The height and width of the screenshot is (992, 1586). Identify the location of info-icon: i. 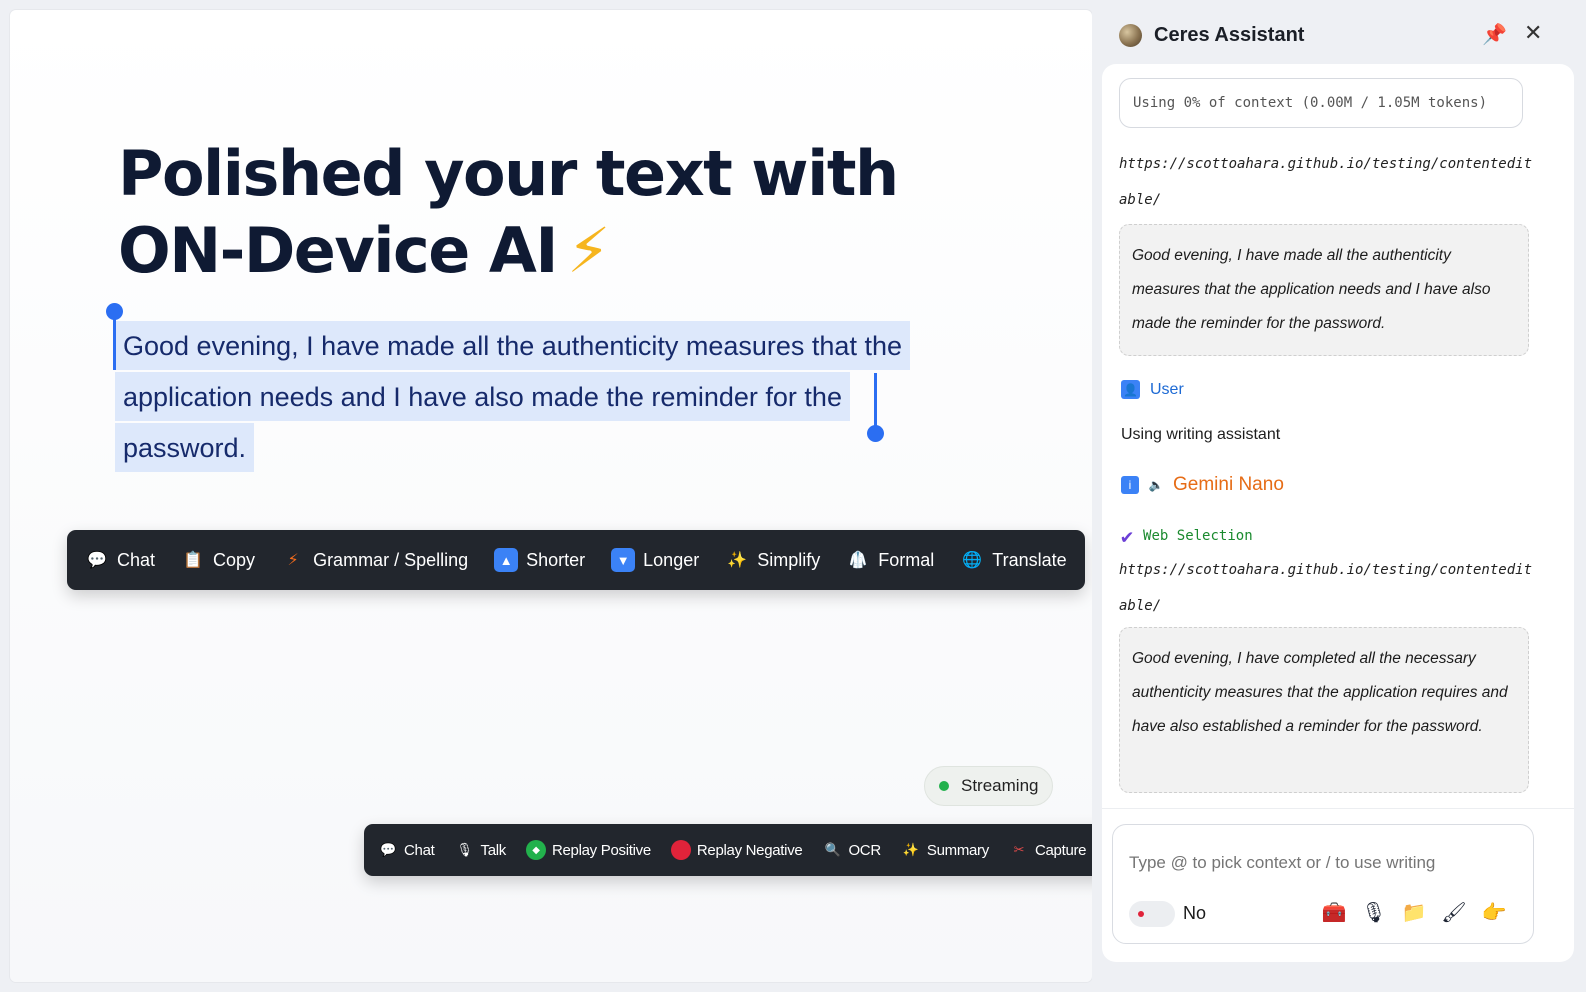
(1130, 485).